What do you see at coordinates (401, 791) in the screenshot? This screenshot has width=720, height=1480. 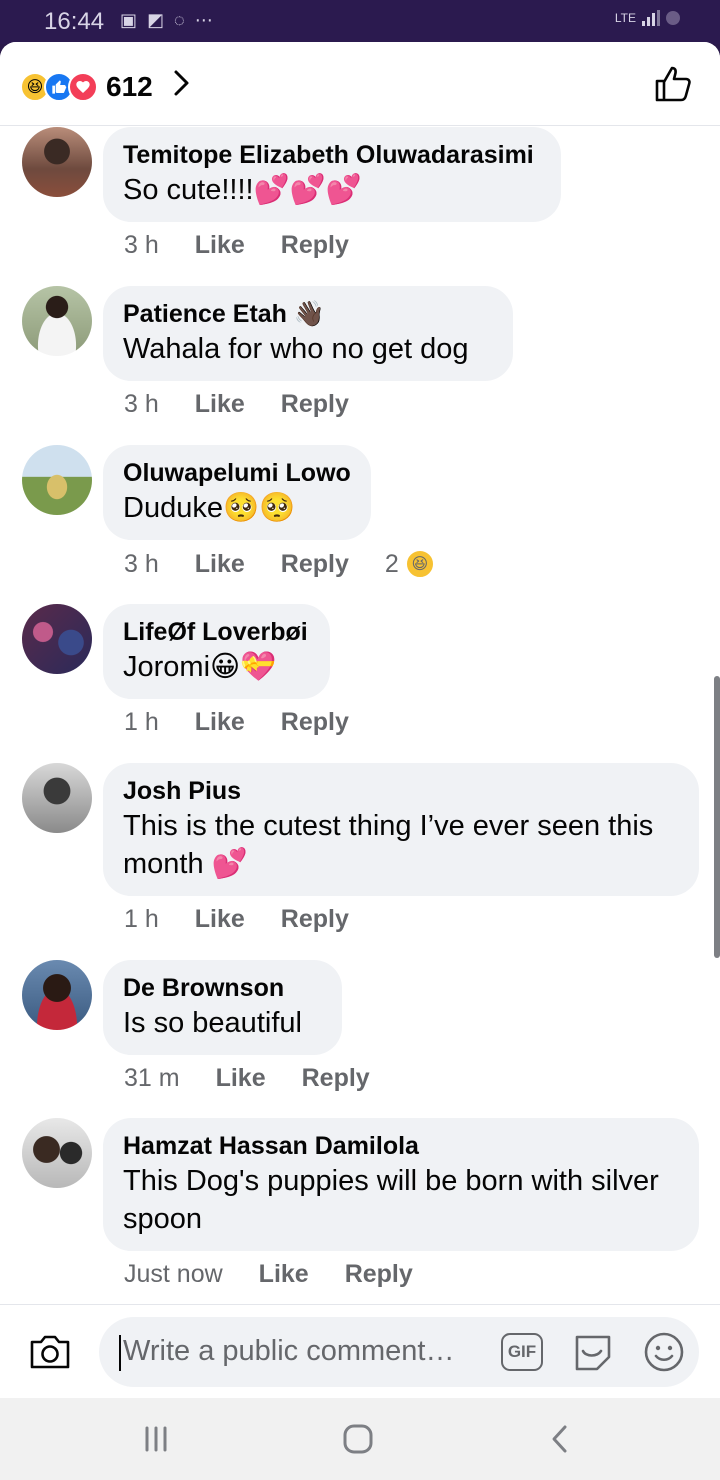 I see `comment-author: Josh Pius` at bounding box center [401, 791].